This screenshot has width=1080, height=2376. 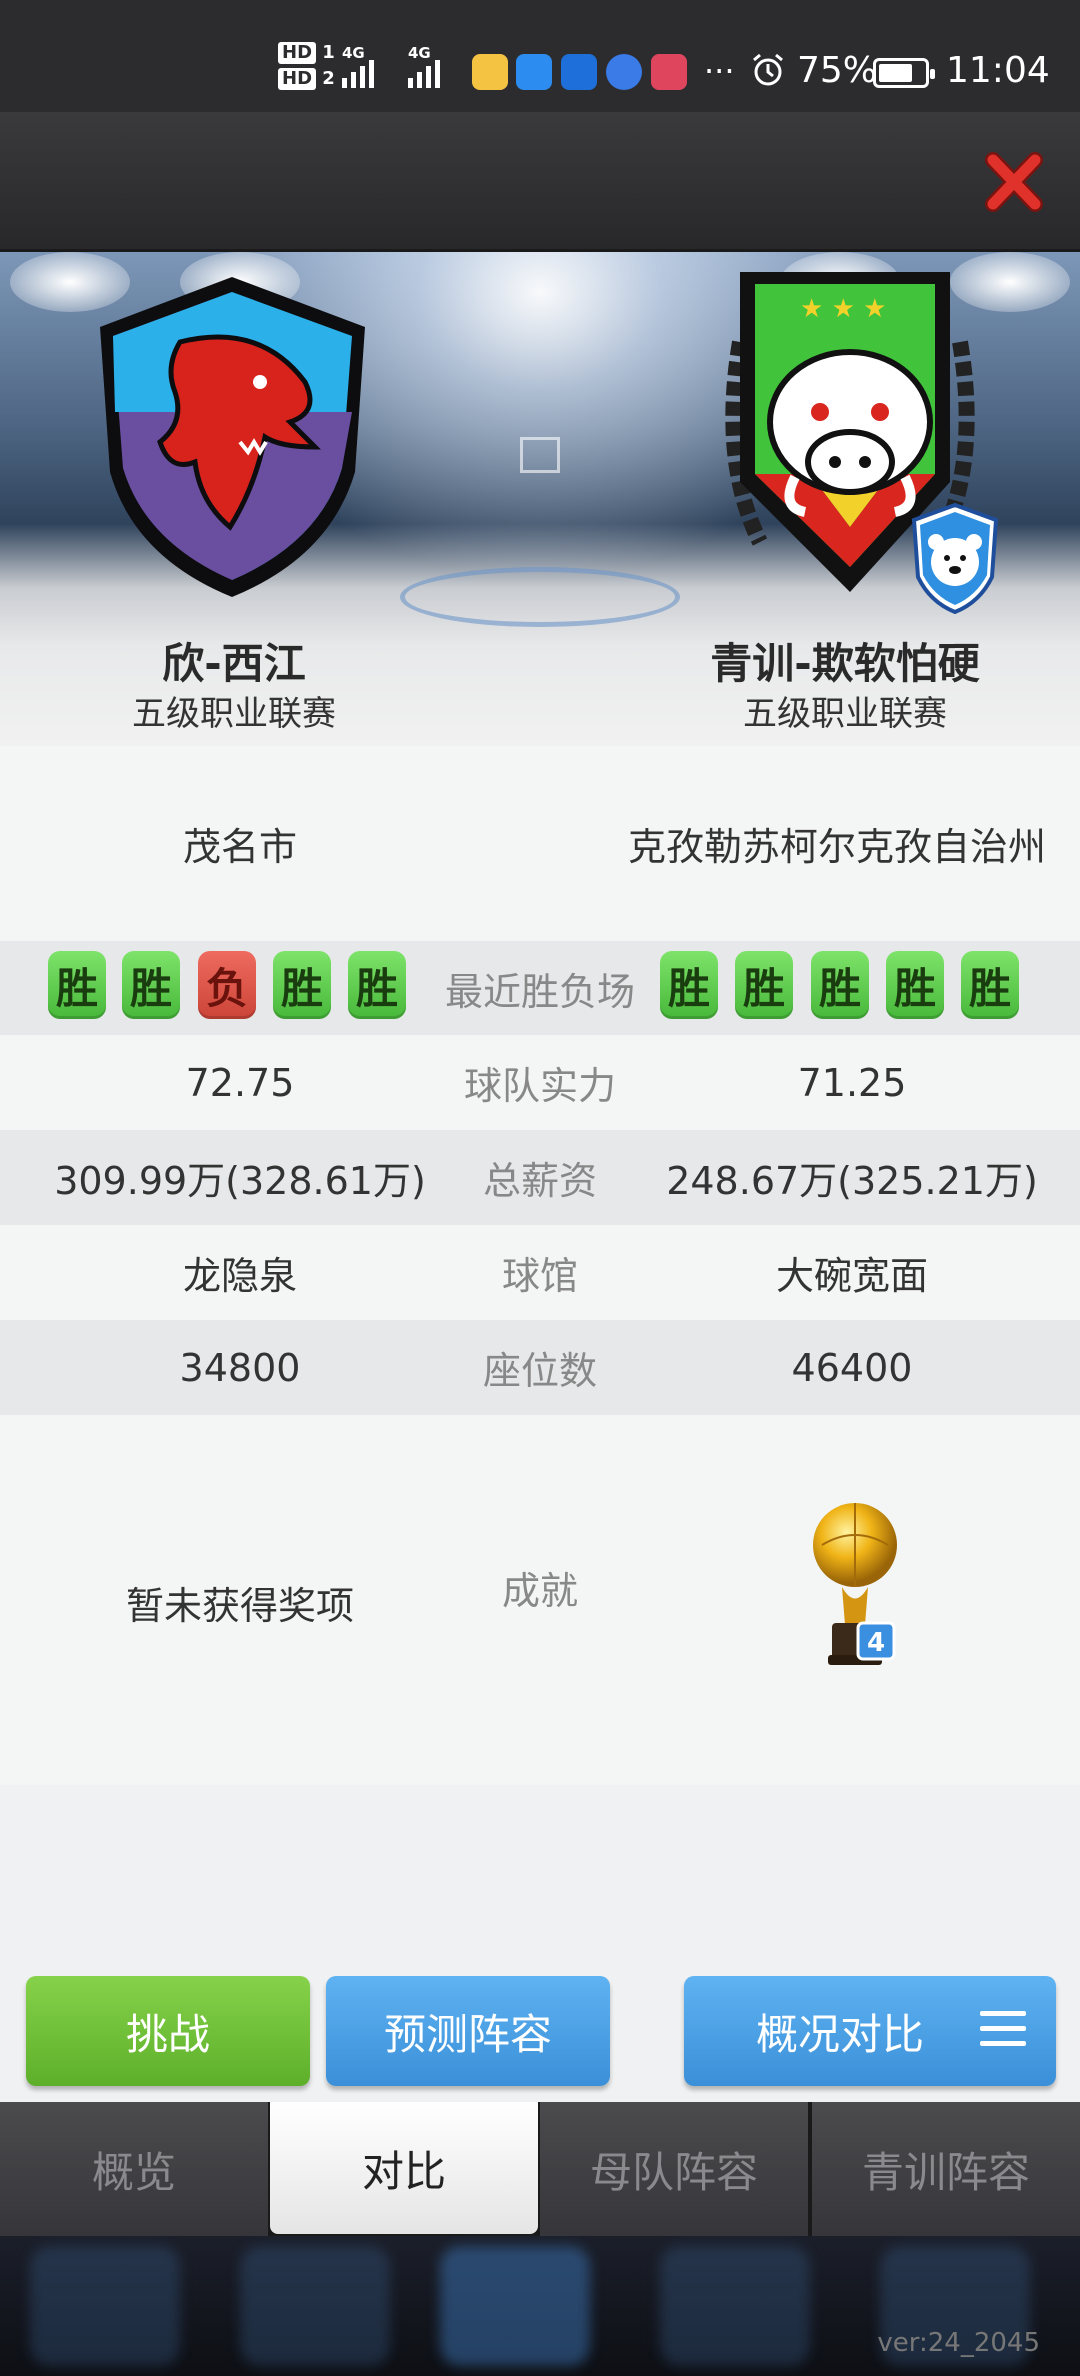 I want to click on trophy-icon: 4, so click(x=855, y=1582).